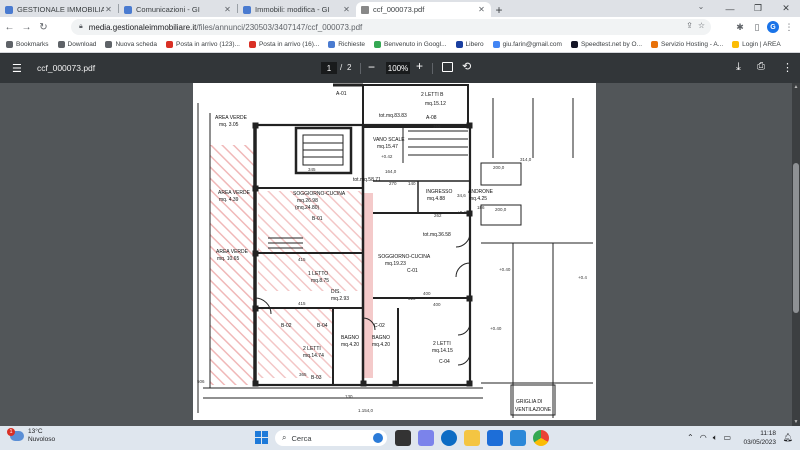 The image size is (800, 450). What do you see at coordinates (728, 438) in the screenshot?
I see `battery-icon: ▭` at bounding box center [728, 438].